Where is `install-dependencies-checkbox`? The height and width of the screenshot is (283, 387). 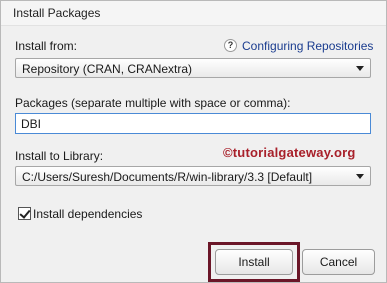
install-dependencies-checkbox is located at coordinates (24, 213).